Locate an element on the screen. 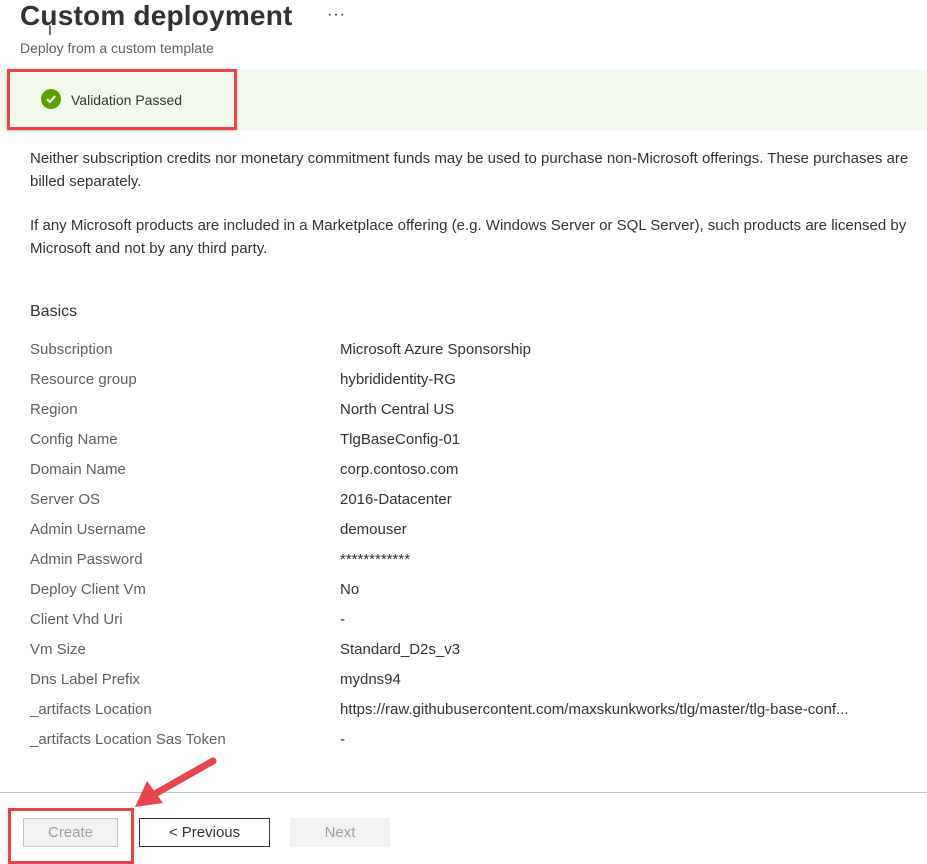 Image resolution: width=927 pixels, height=864 pixels. summary-row-deploy-client-vm: Deploy Client Vm No is located at coordinates (470, 596).